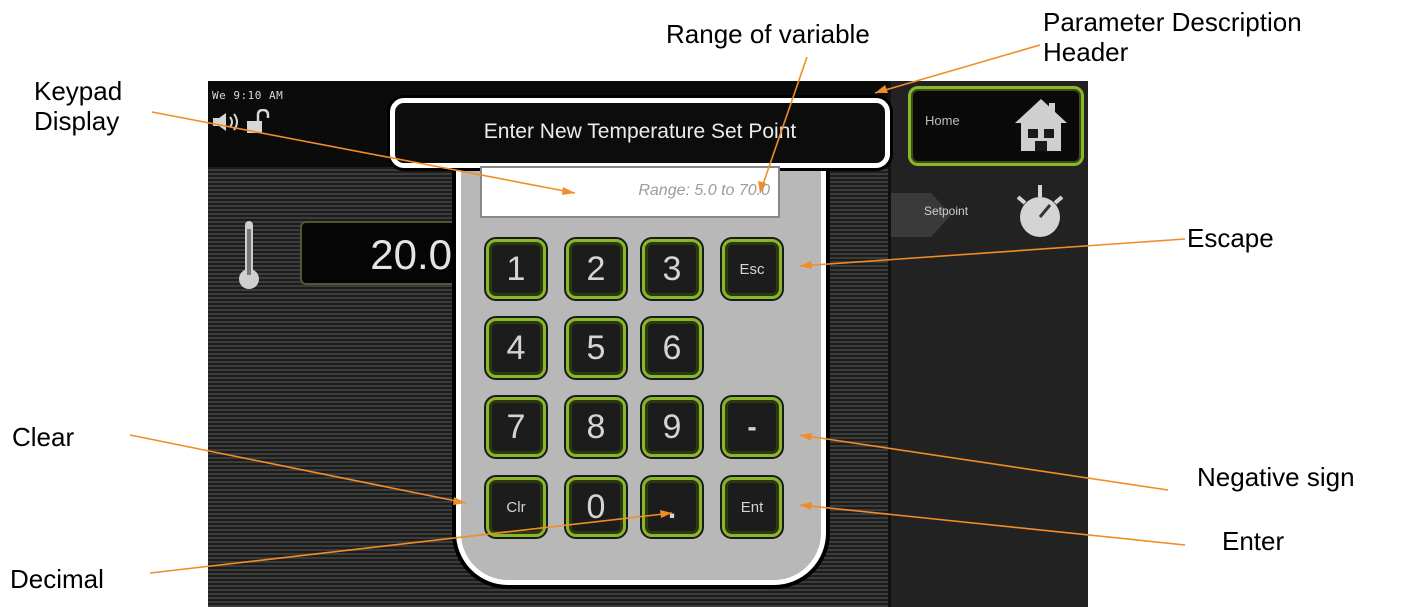 This screenshot has height=607, width=1409. What do you see at coordinates (298, 469) in the screenshot?
I see `clear-callout-line` at bounding box center [298, 469].